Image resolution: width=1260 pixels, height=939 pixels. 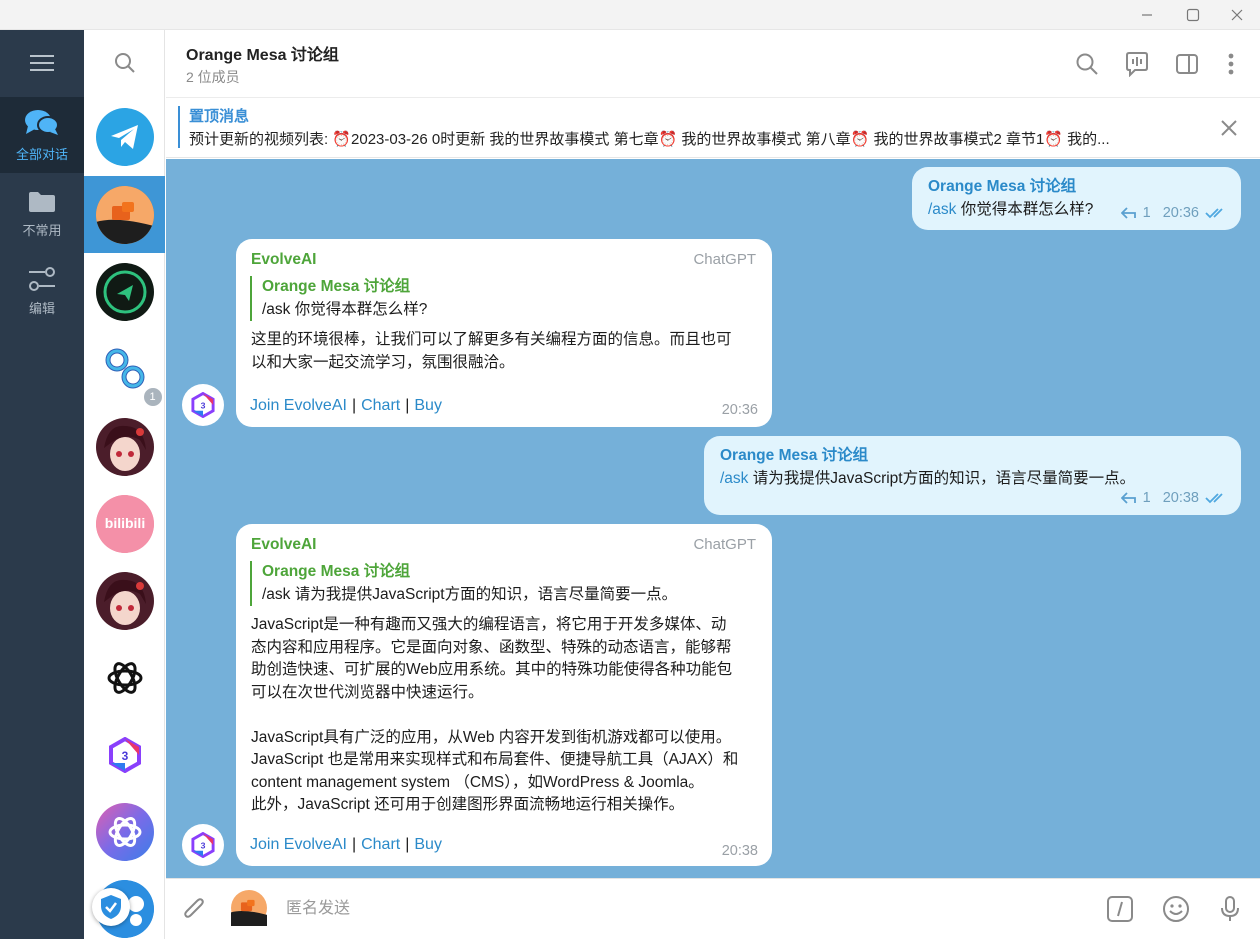 What do you see at coordinates (42, 278) in the screenshot?
I see `edit-sliders-icon` at bounding box center [42, 278].